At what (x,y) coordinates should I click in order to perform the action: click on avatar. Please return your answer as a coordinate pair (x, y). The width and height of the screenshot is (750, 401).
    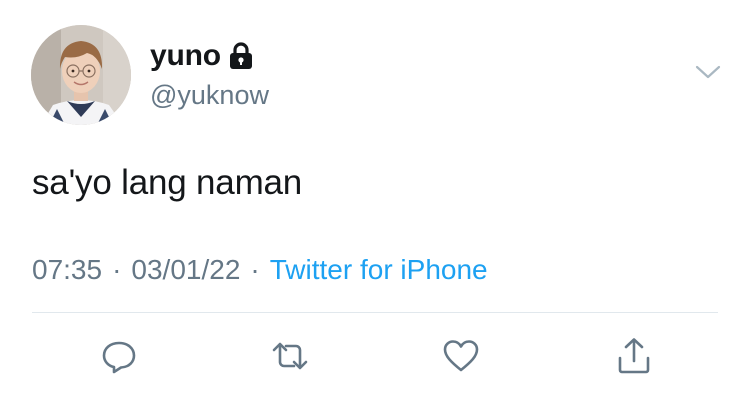
    Looking at the image, I should click on (81, 75).